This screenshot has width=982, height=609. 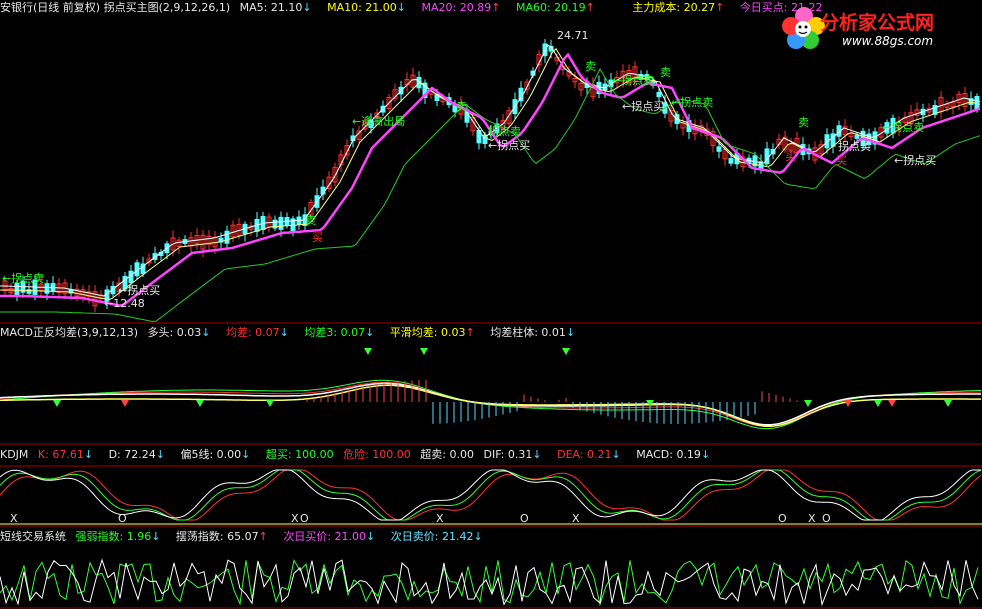 I want to click on kdj-k-line, so click(x=491, y=495).